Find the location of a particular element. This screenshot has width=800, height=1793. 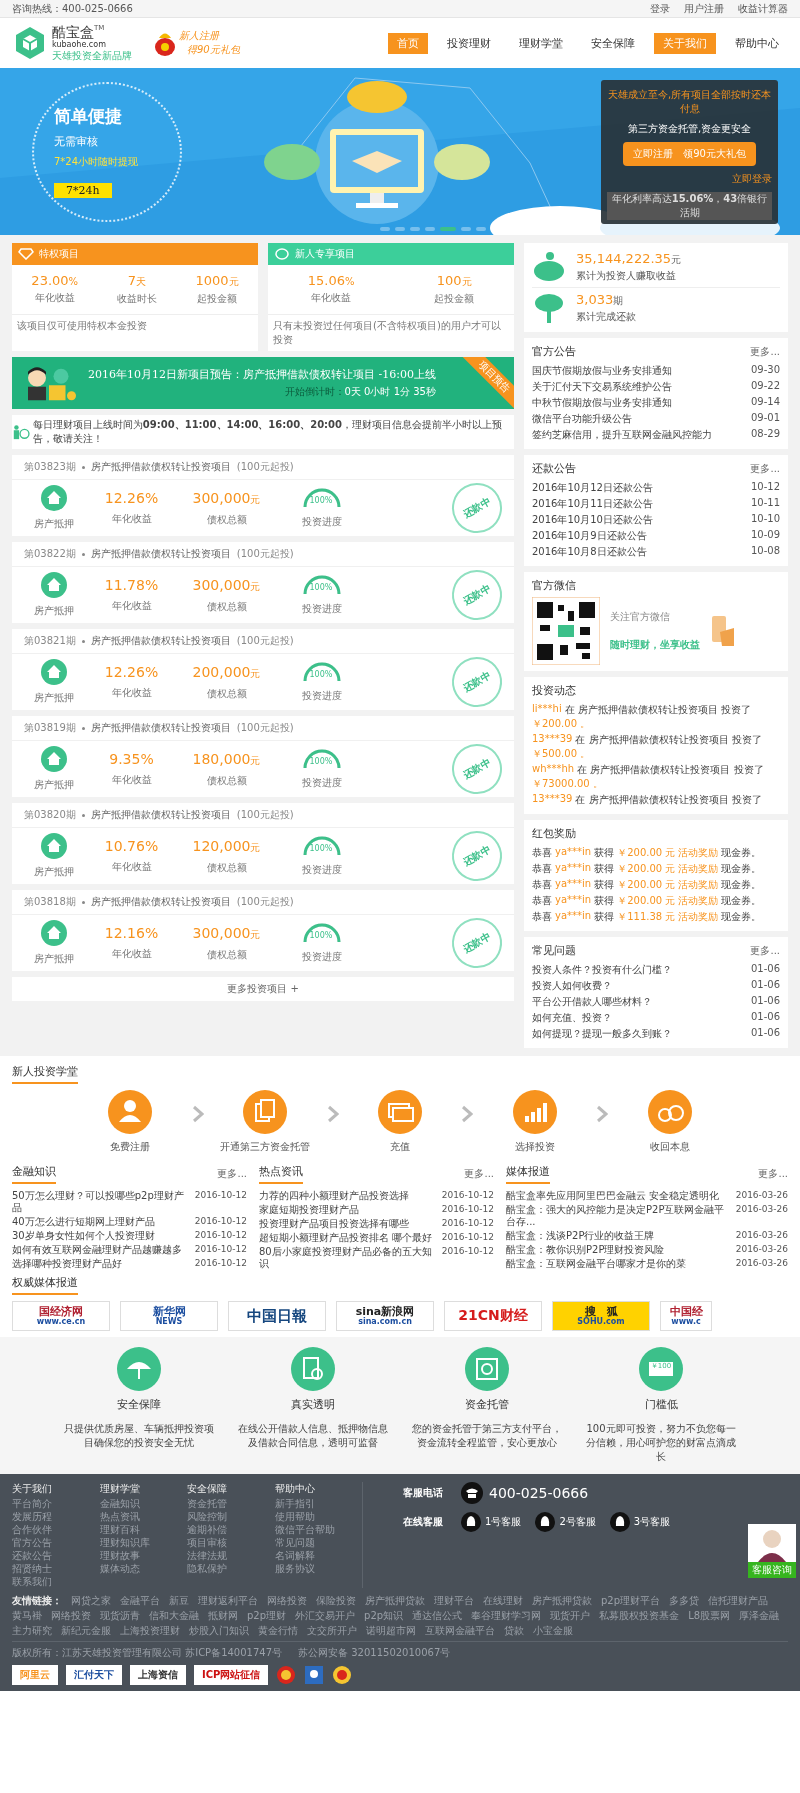

footer-link: 理财故事 is located at coordinates (143, 1555).